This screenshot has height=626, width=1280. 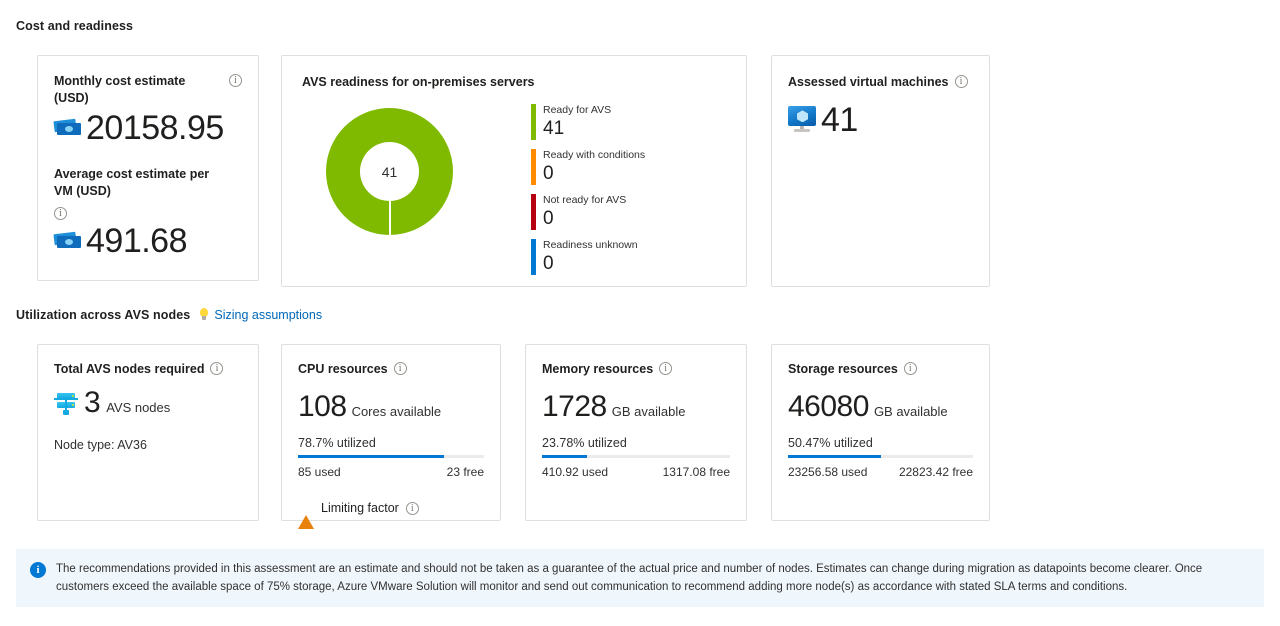 What do you see at coordinates (584, 442) in the screenshot?
I see `memory-utilized-text: 23.78% utilized` at bounding box center [584, 442].